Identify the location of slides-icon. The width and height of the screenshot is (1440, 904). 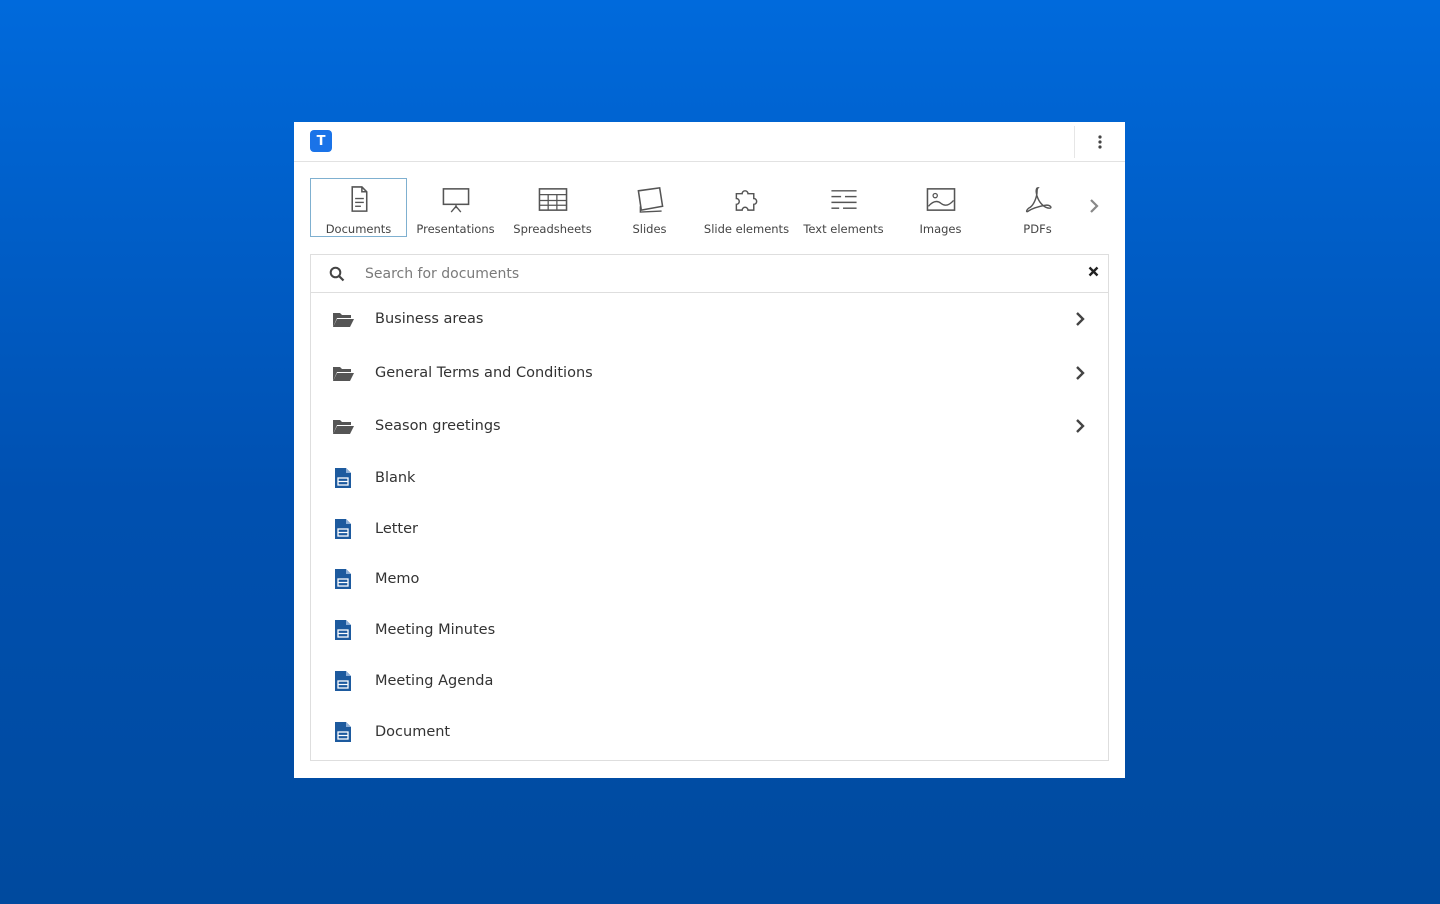
(650, 200).